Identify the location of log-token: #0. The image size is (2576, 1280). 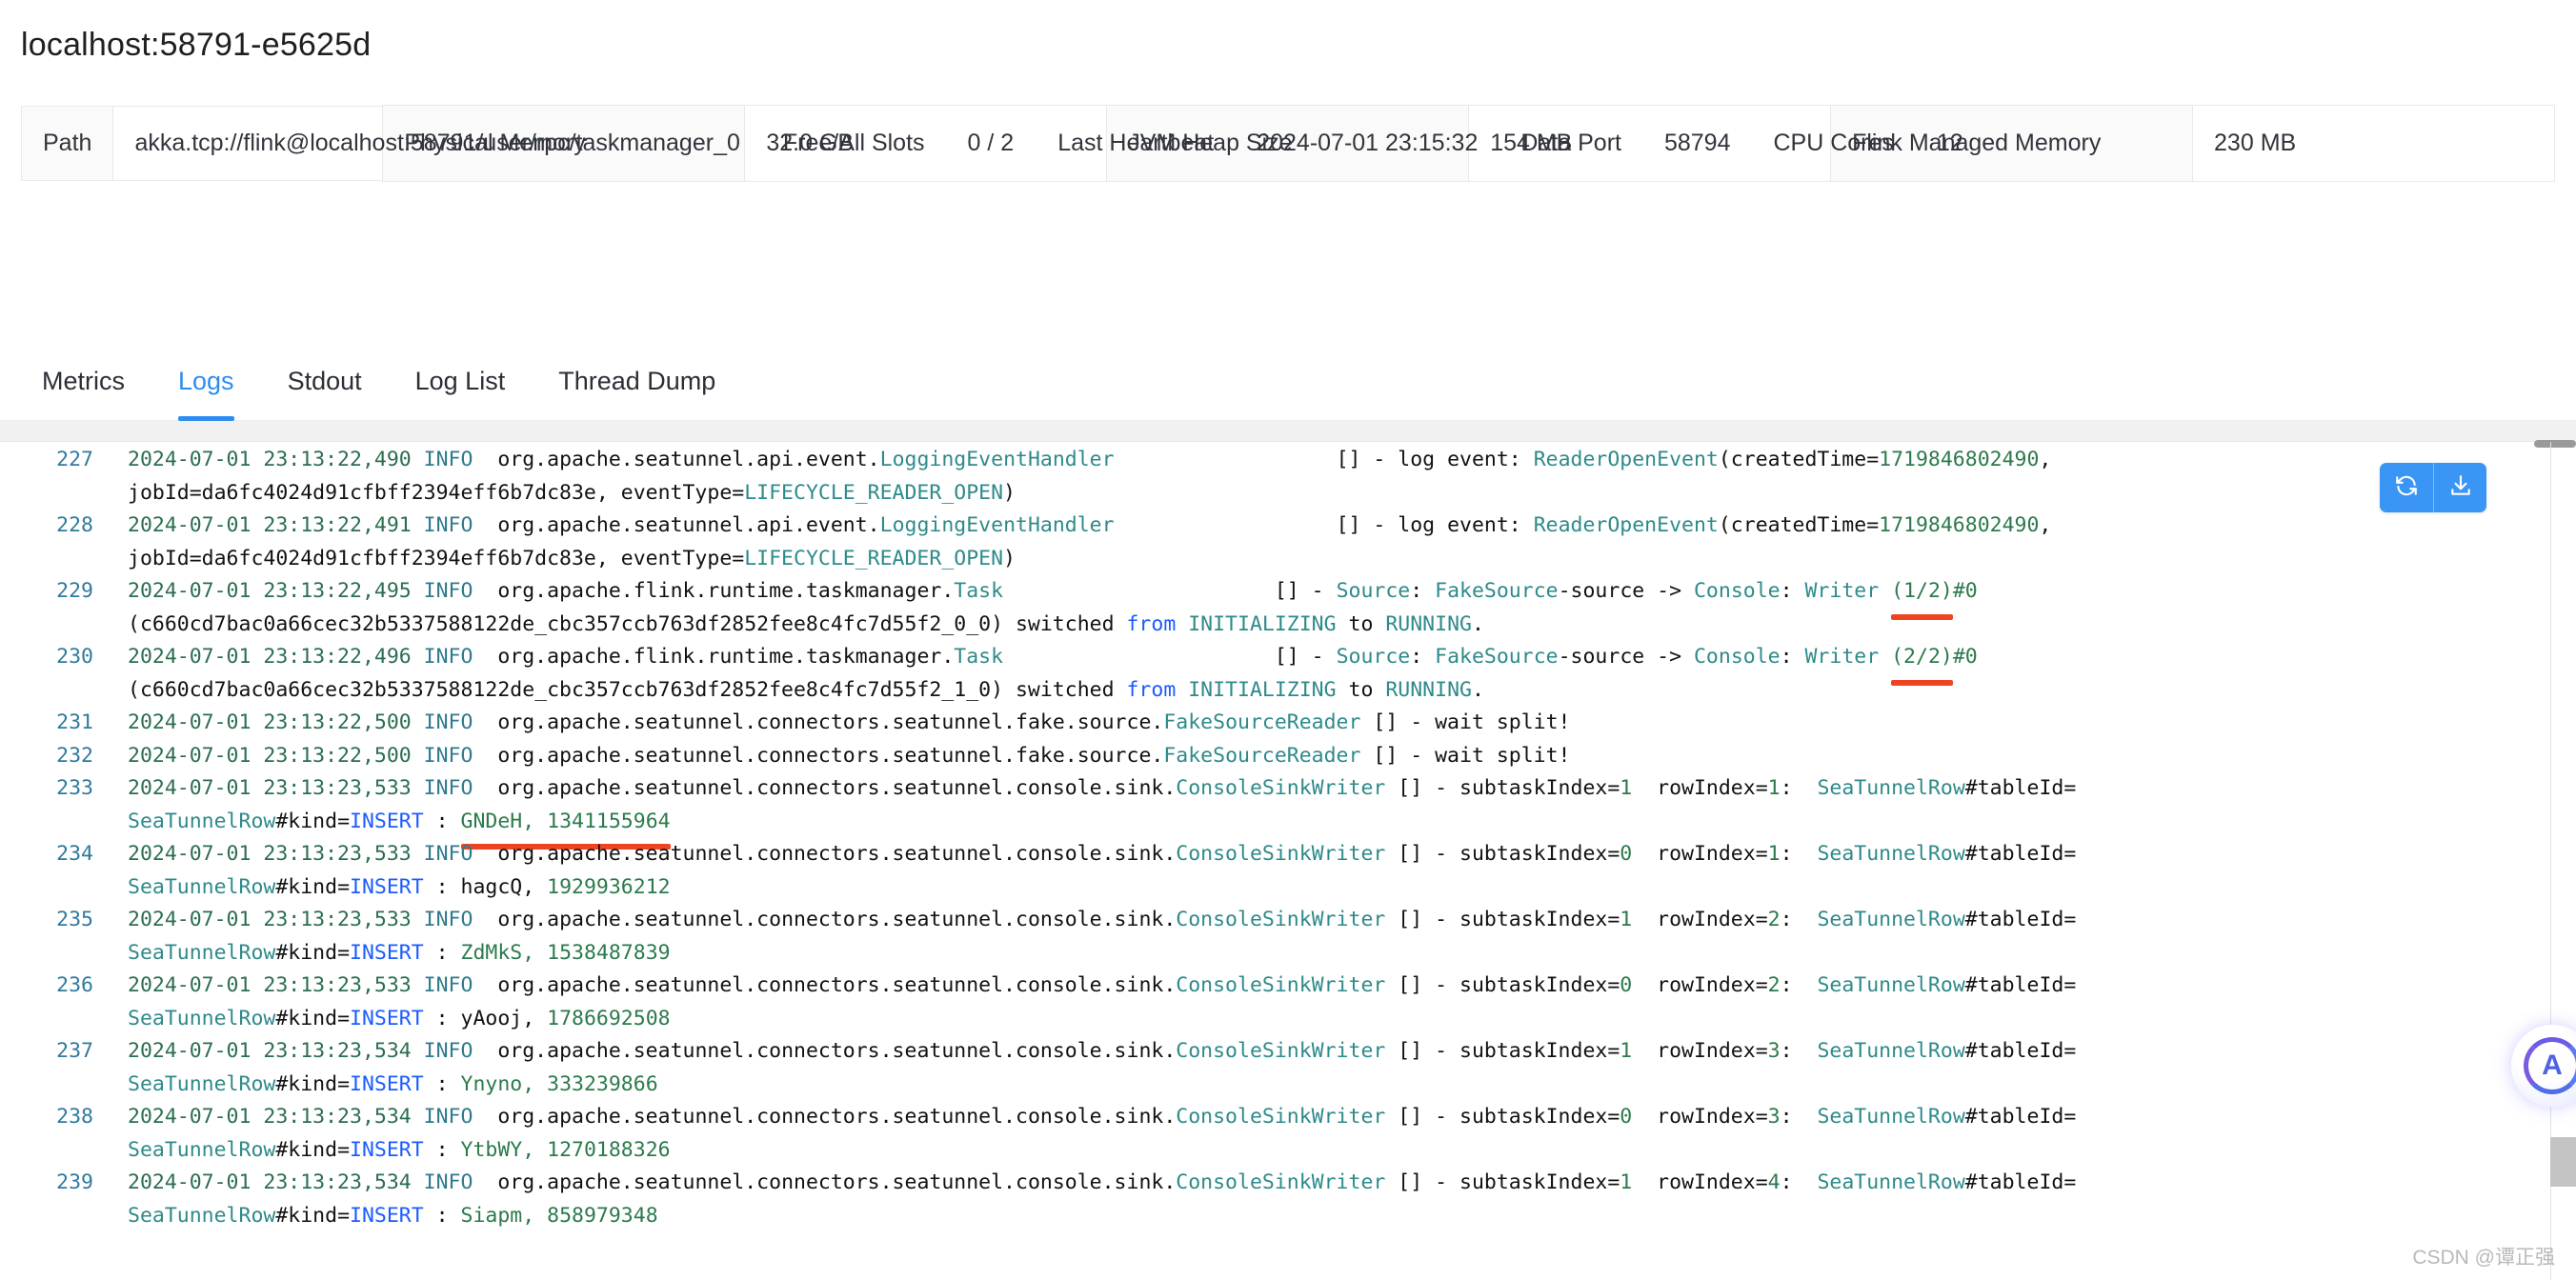
(1965, 591).